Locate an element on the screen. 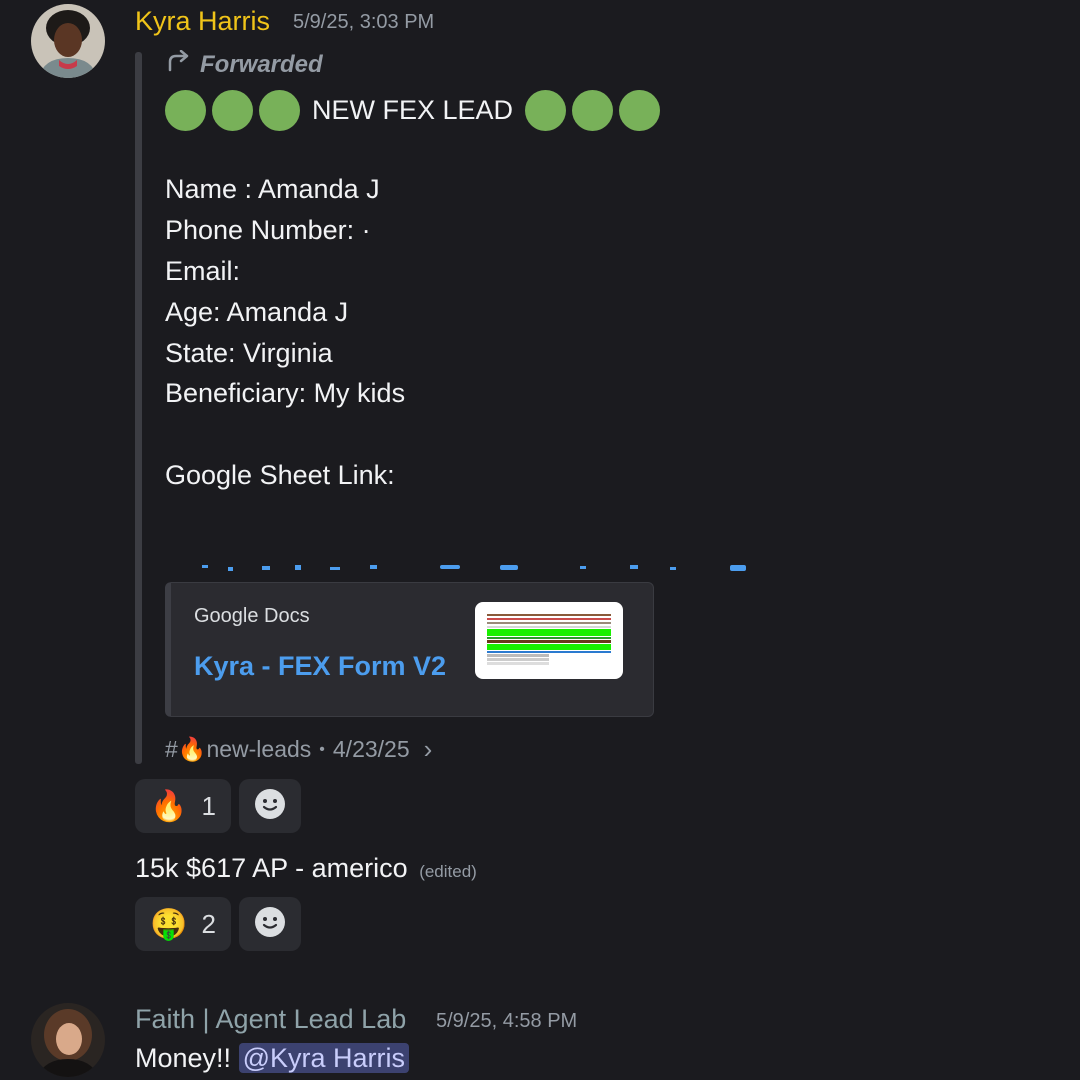  message-timestamp: 5/9/25, 3:03 PM is located at coordinates (364, 22).